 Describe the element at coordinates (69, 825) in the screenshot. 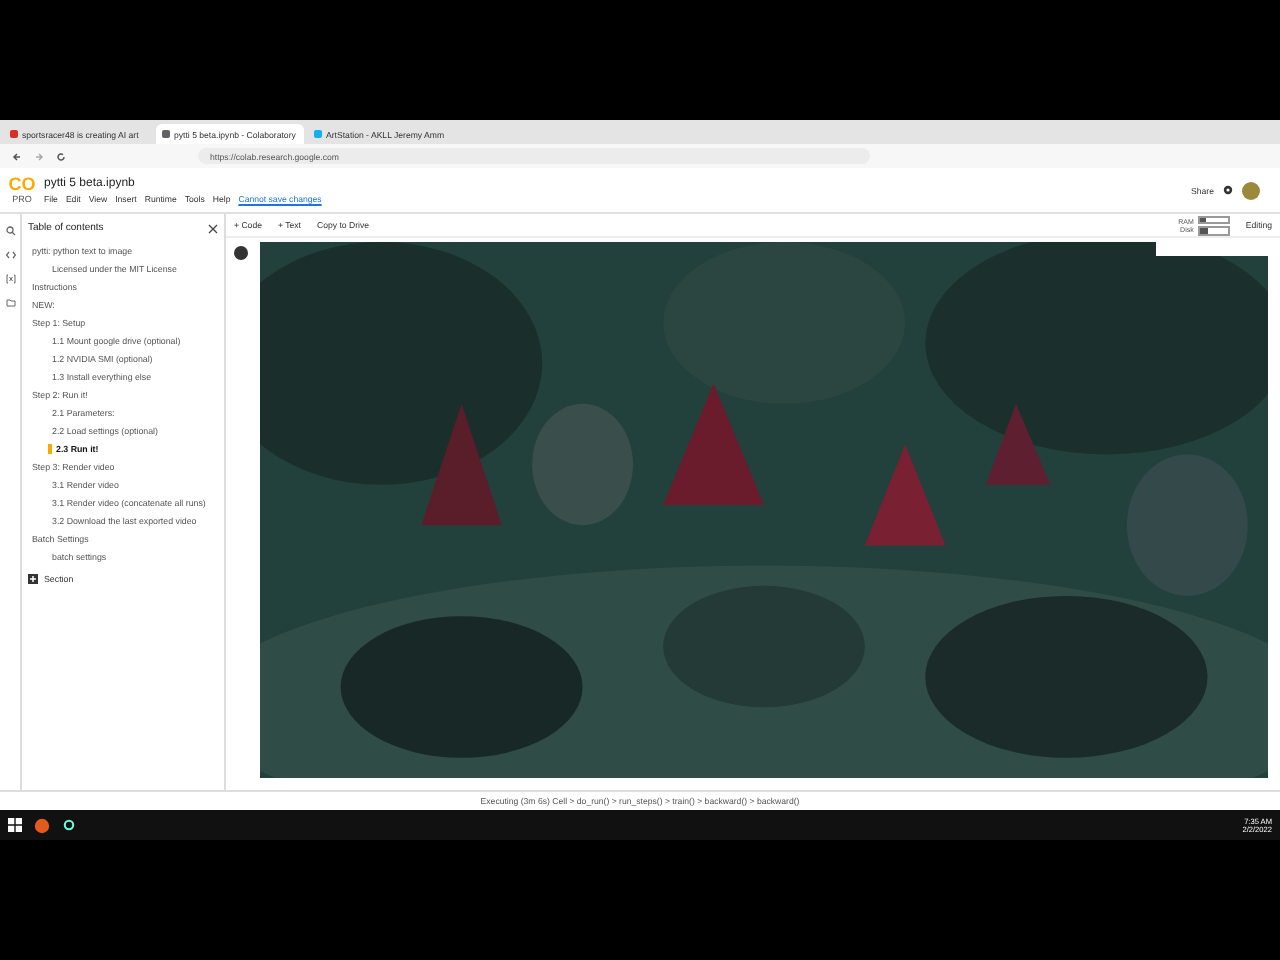

I see `app-icon` at that location.